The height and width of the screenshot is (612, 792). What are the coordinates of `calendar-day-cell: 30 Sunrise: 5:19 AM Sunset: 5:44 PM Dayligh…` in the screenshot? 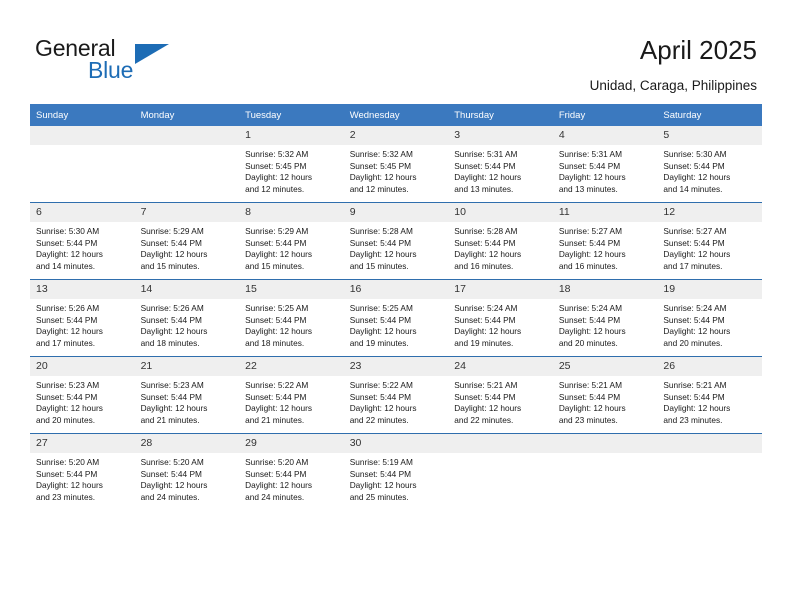 It's located at (396, 471).